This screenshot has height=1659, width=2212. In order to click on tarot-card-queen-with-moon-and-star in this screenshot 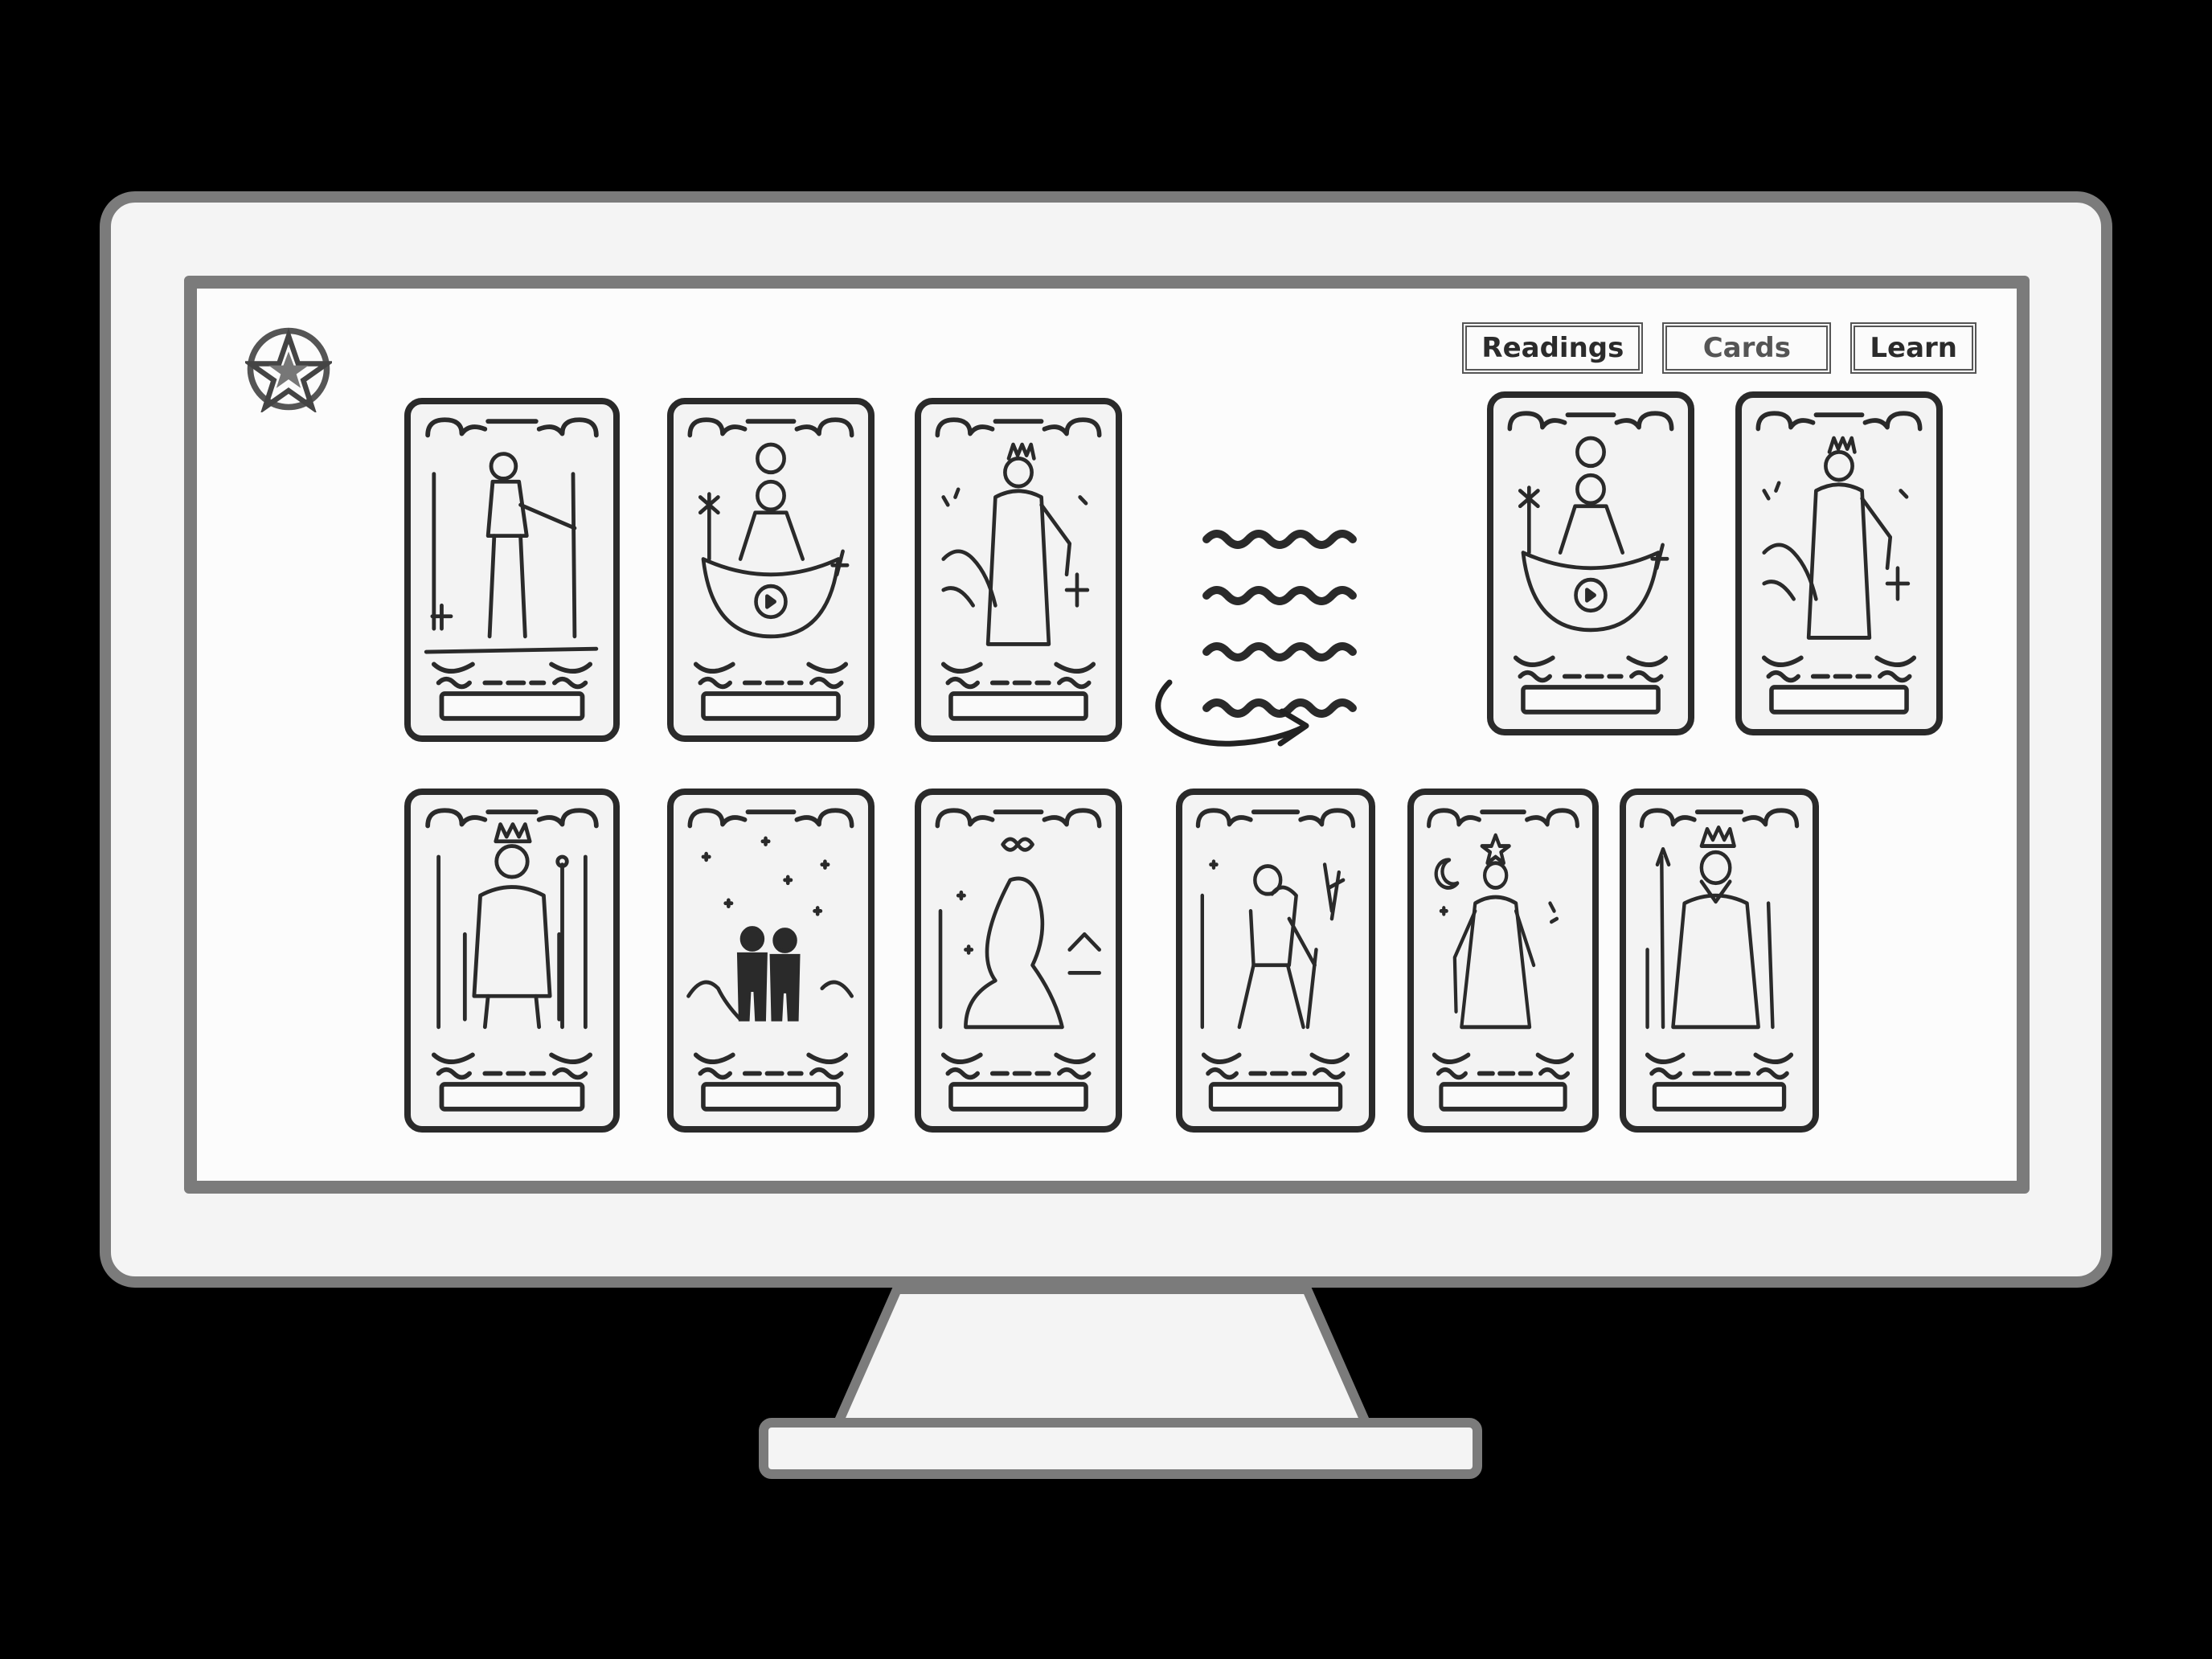, I will do `click(1503, 961)`.